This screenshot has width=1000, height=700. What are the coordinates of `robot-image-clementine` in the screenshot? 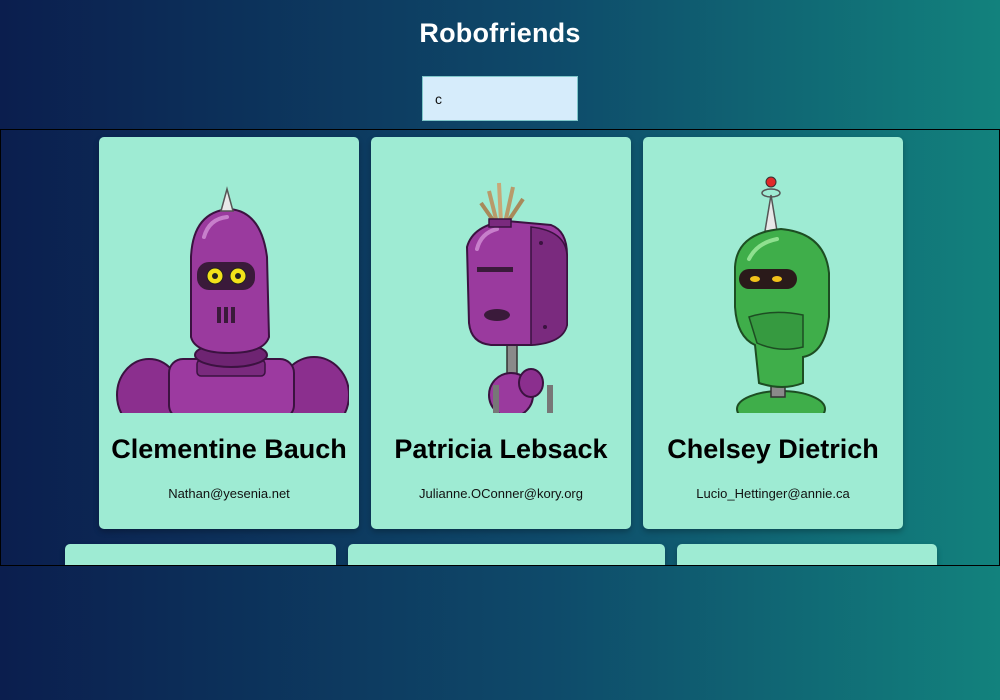 It's located at (232, 299).